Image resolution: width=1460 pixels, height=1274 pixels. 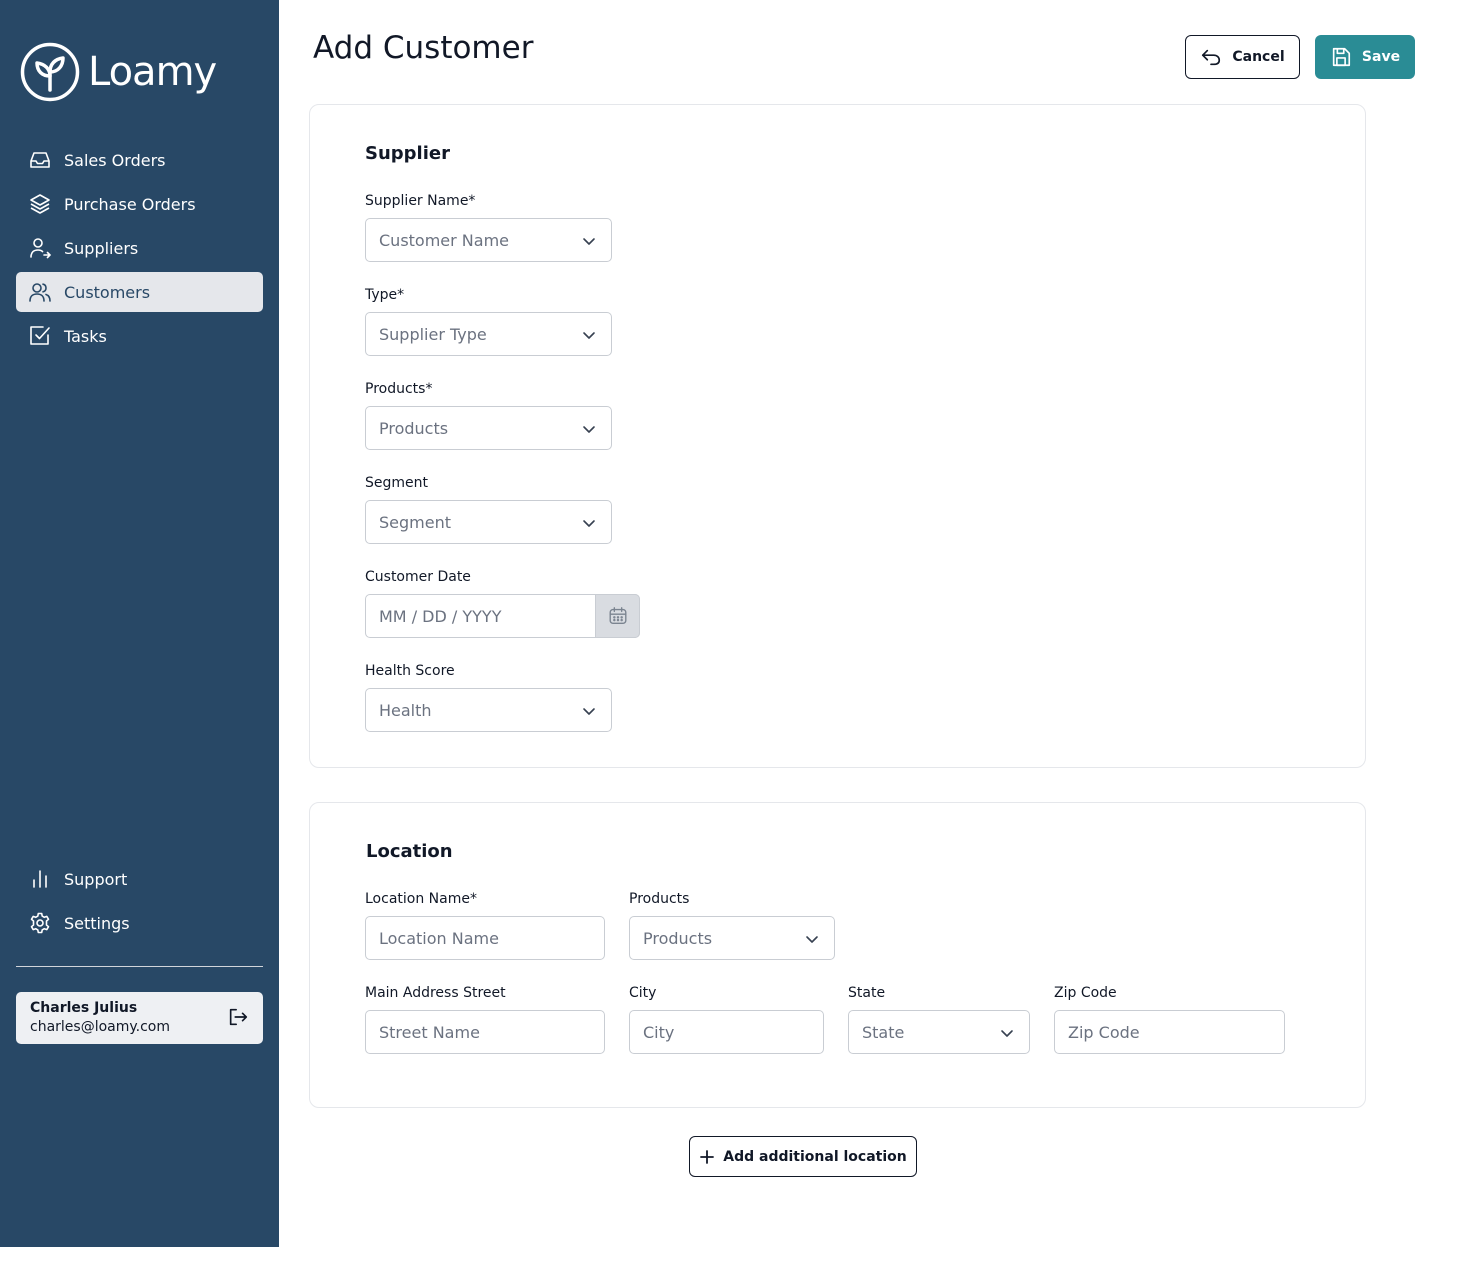 I want to click on add-location-button: Add additional location, so click(x=803, y=1156).